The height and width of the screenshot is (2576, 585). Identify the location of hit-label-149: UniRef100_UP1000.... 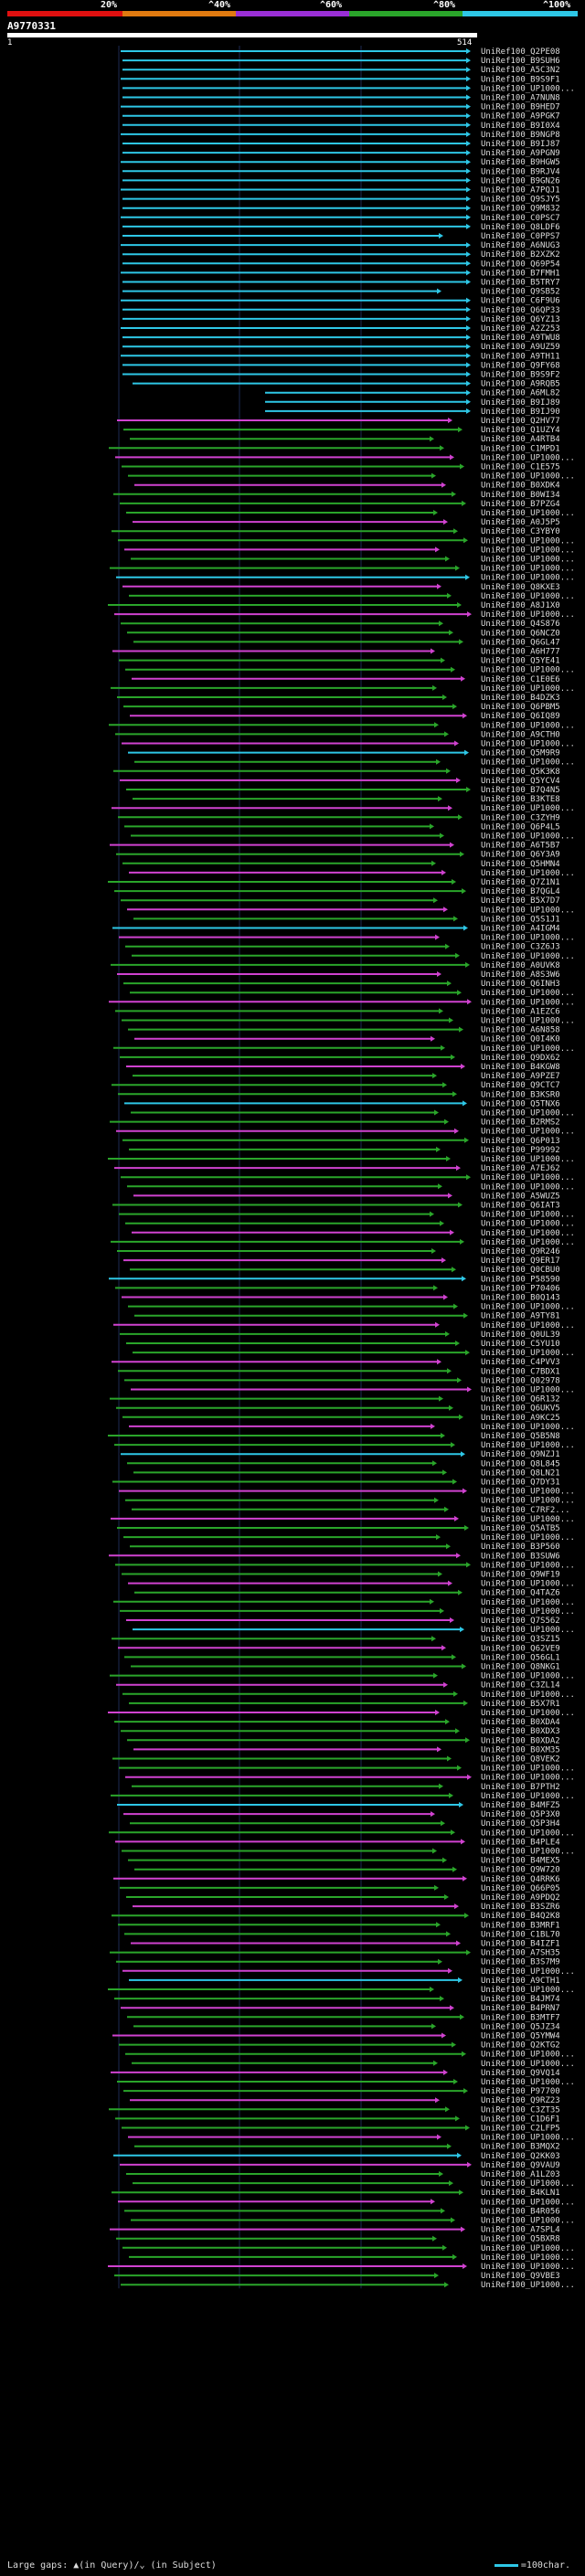
(528, 1427).